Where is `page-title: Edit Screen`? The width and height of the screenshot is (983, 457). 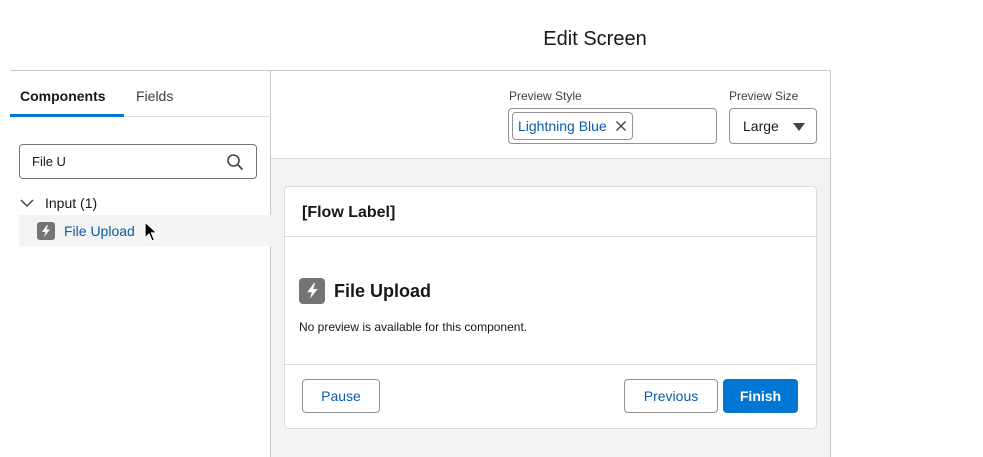
page-title: Edit Screen is located at coordinates (595, 39).